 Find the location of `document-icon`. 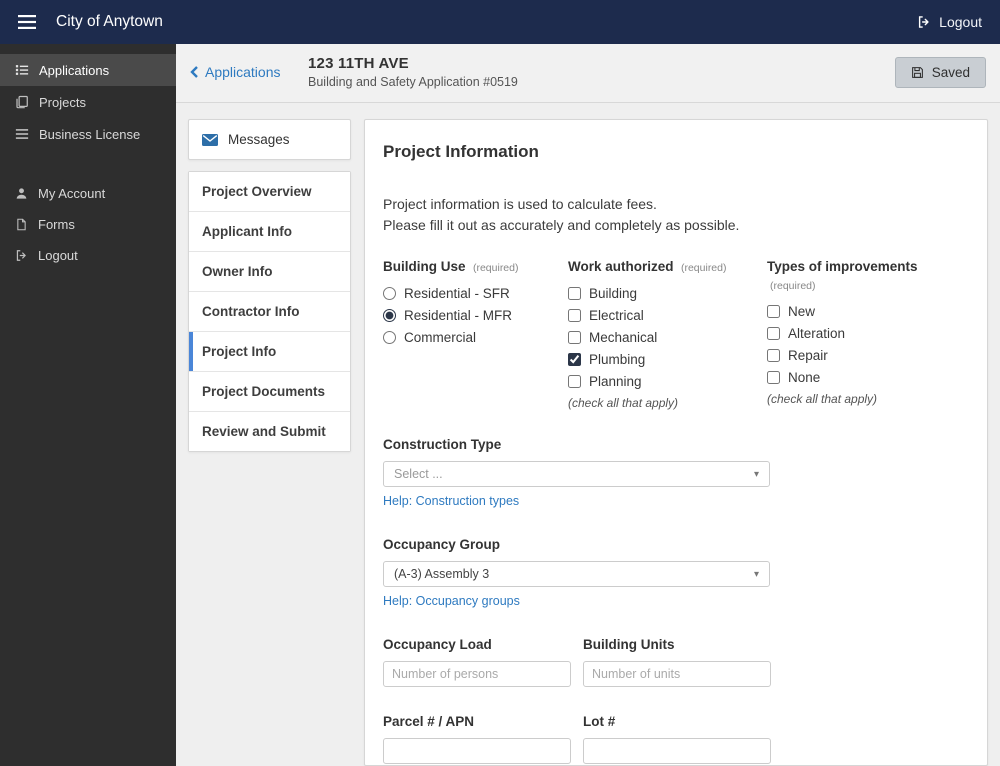

document-icon is located at coordinates (21, 224).